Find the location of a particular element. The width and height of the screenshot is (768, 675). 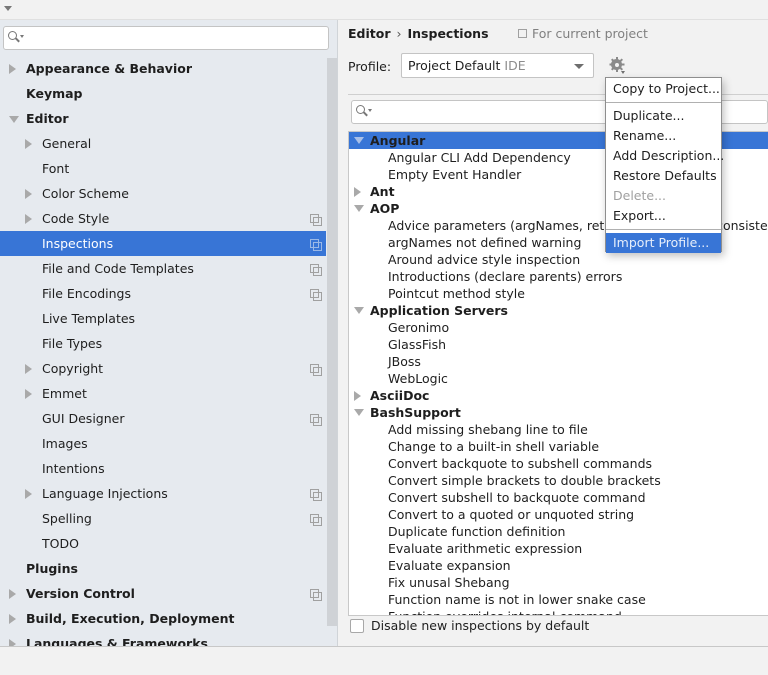

gear-icon is located at coordinates (617, 65).